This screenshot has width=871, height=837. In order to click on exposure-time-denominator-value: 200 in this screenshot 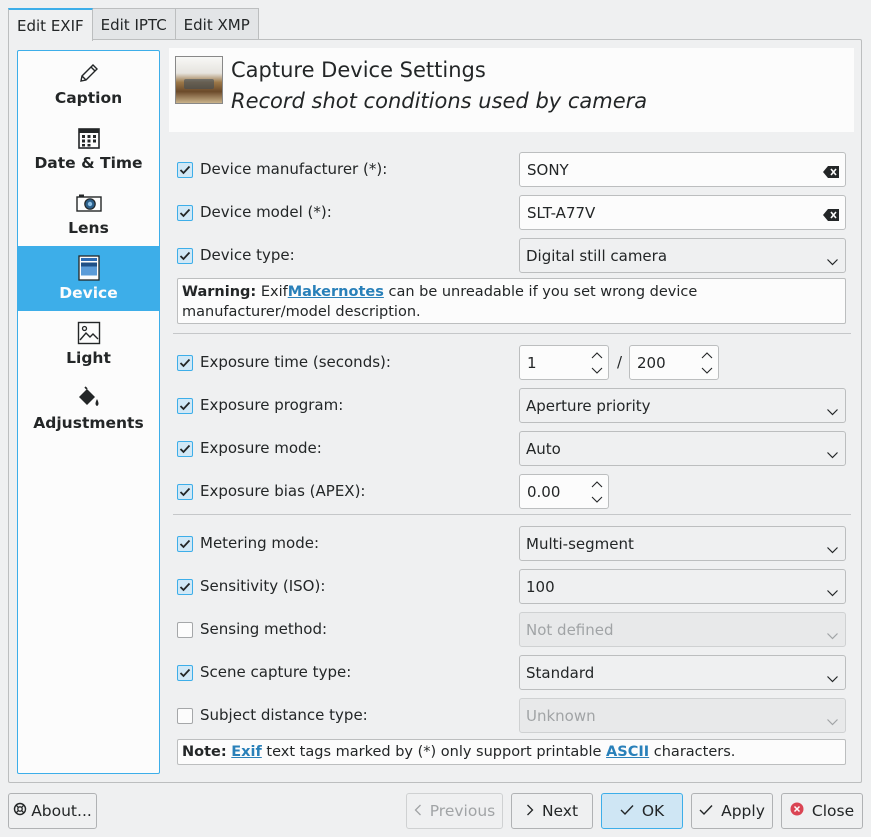, I will do `click(651, 363)`.